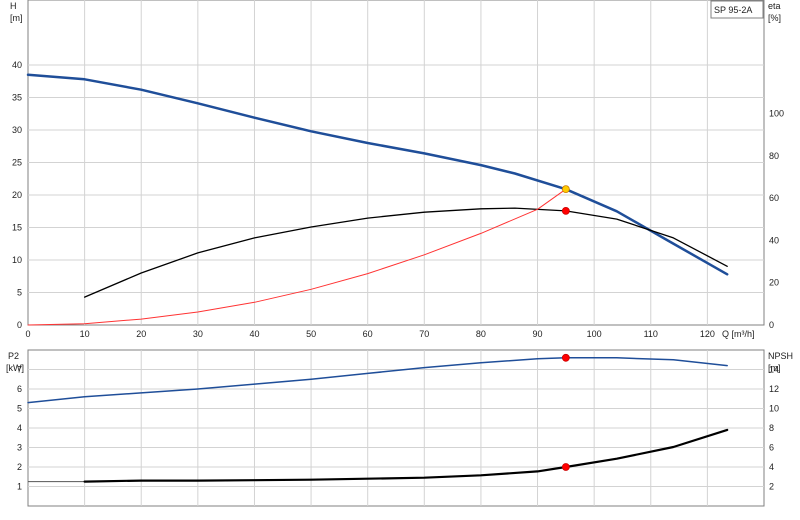 This screenshot has width=800, height=520. What do you see at coordinates (19, 448) in the screenshot?
I see `y-left-tick-label: 3` at bounding box center [19, 448].